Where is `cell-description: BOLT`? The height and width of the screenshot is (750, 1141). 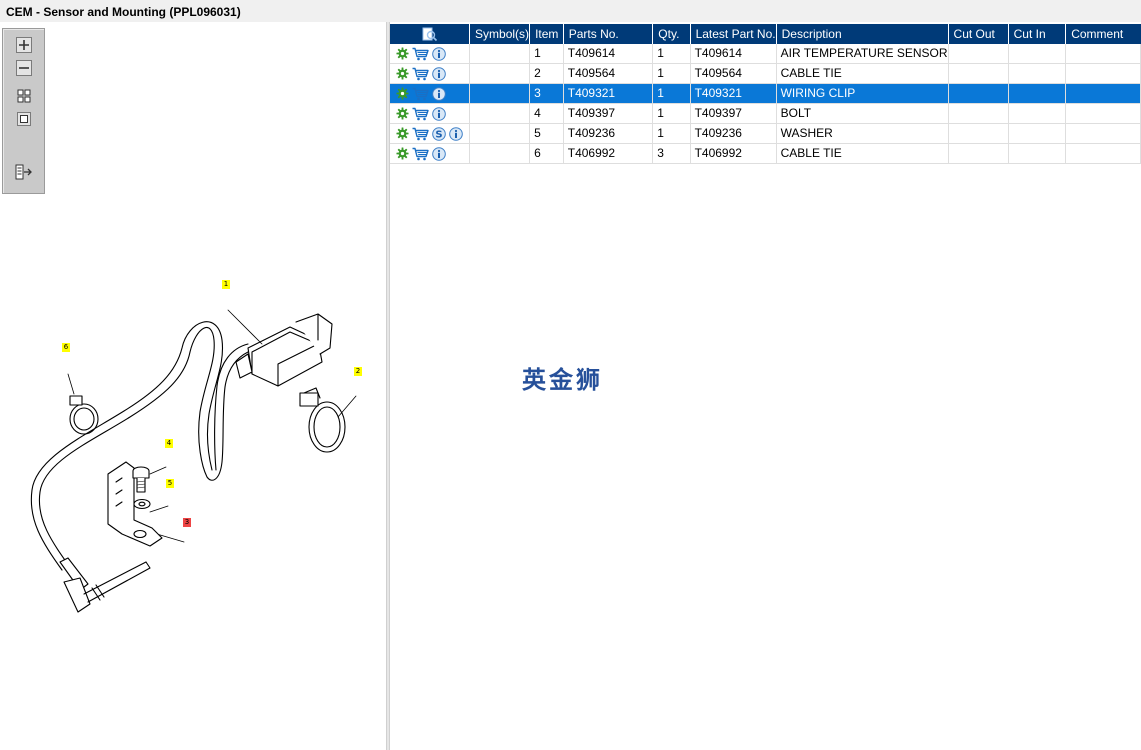
cell-description: BOLT is located at coordinates (862, 113).